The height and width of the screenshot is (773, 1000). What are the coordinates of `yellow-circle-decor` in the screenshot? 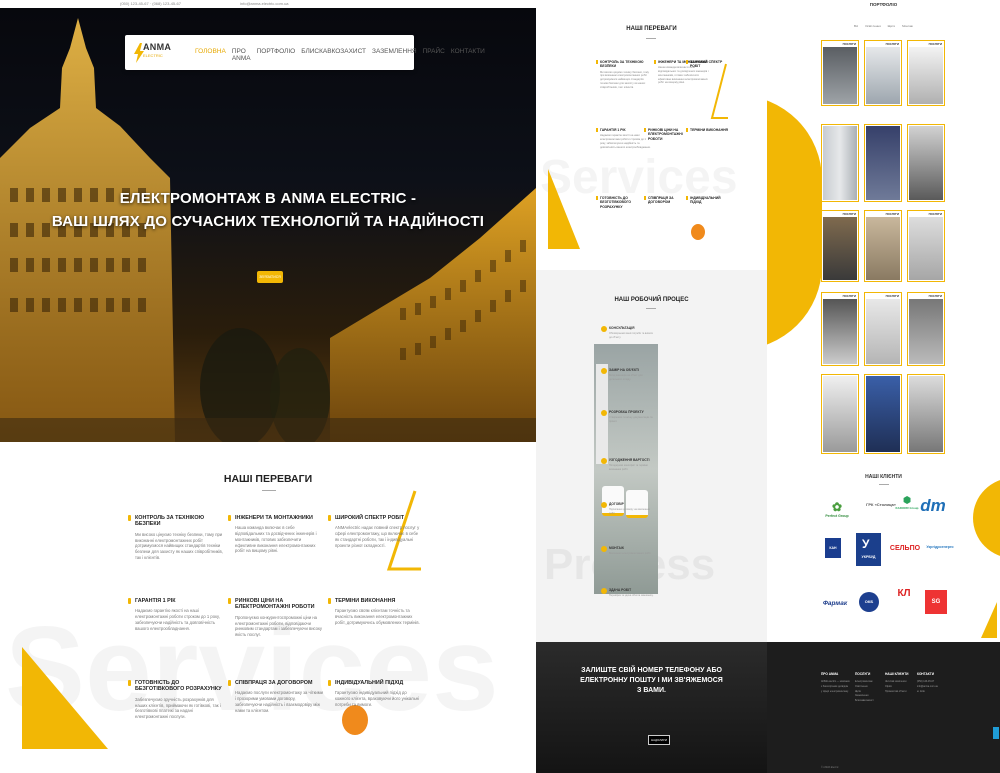 It's located at (986, 518).